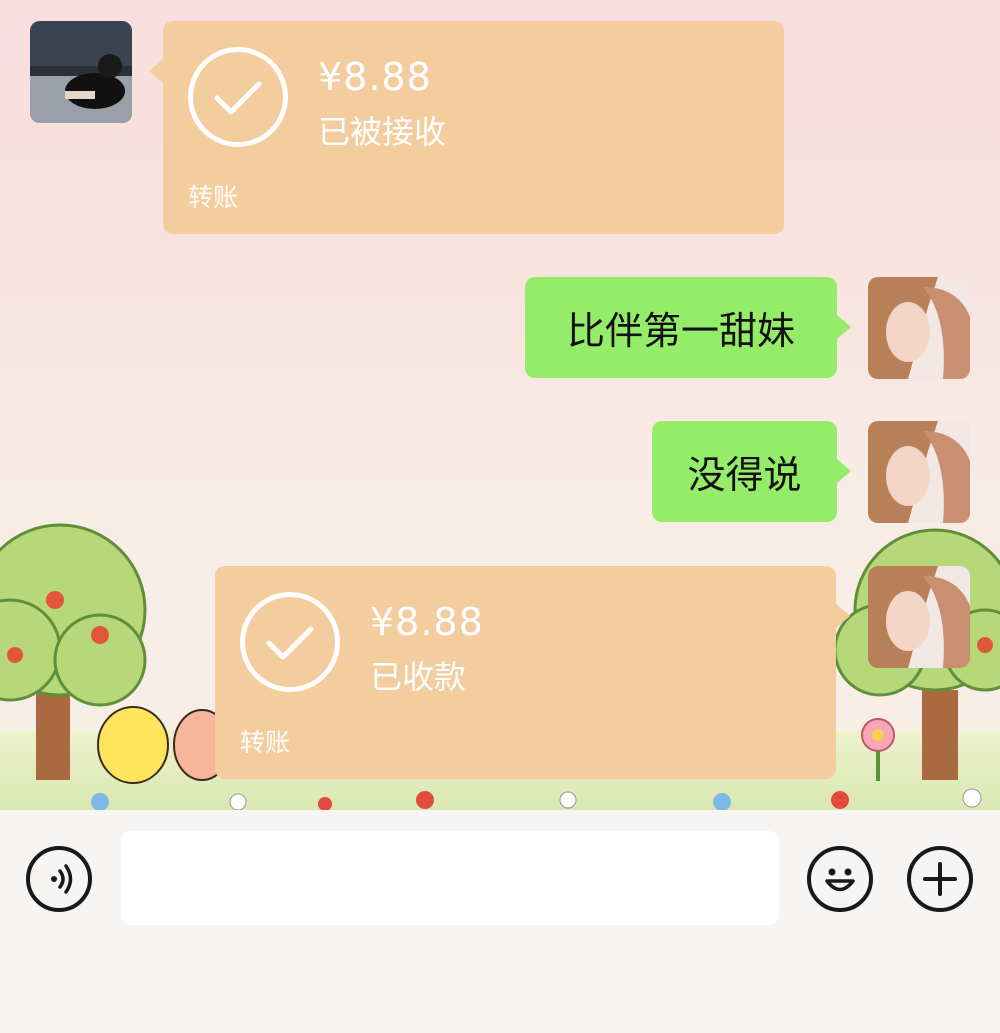  What do you see at coordinates (688, 327) in the screenshot?
I see `message-bubble-outgoing: 比伴第一甜妹` at bounding box center [688, 327].